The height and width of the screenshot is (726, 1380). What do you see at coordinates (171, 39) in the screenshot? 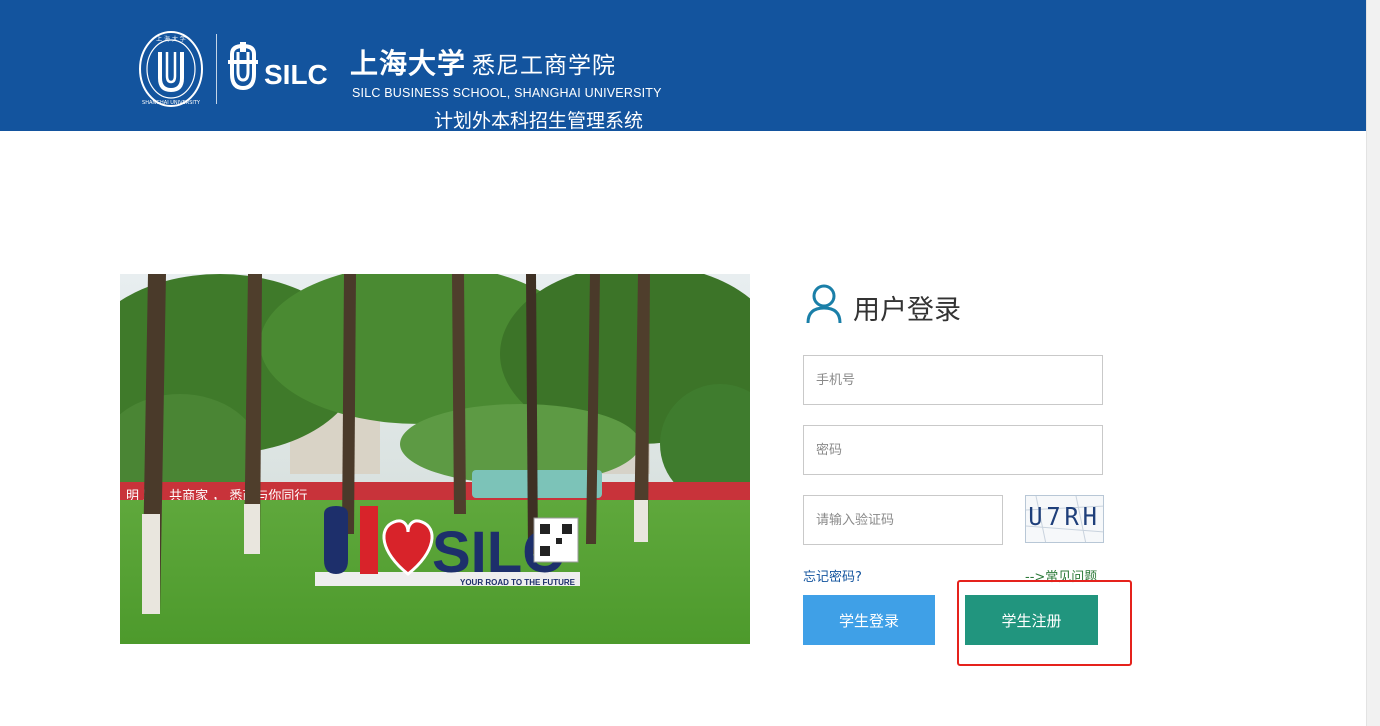
I see `svg-text: 上 海 大 学` at bounding box center [171, 39].